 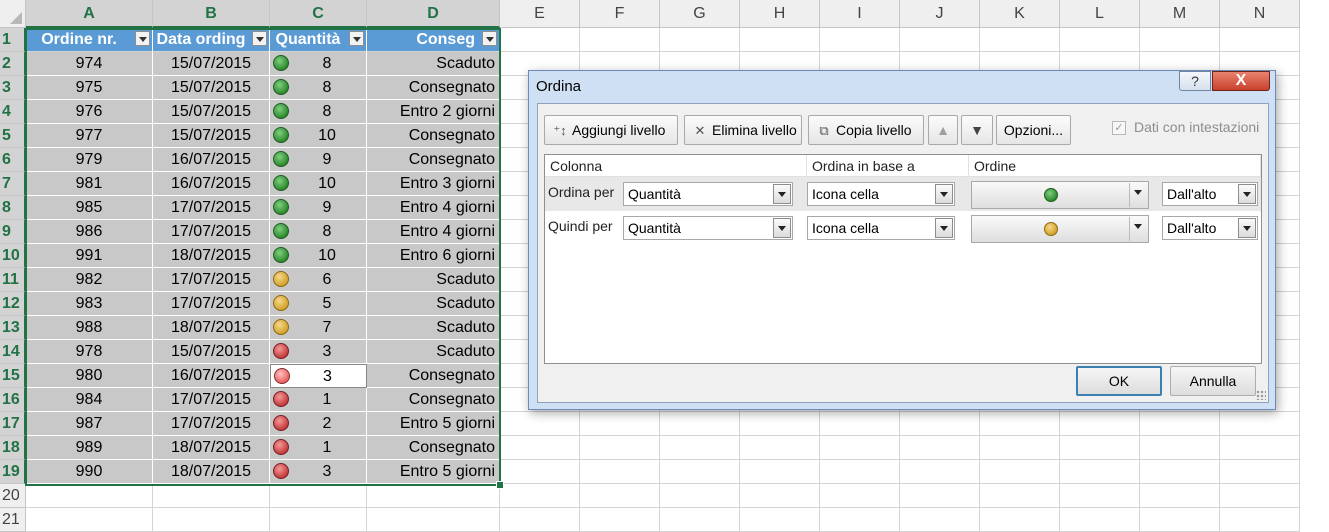 I want to click on row-header-6: 6, so click(x=13, y=160).